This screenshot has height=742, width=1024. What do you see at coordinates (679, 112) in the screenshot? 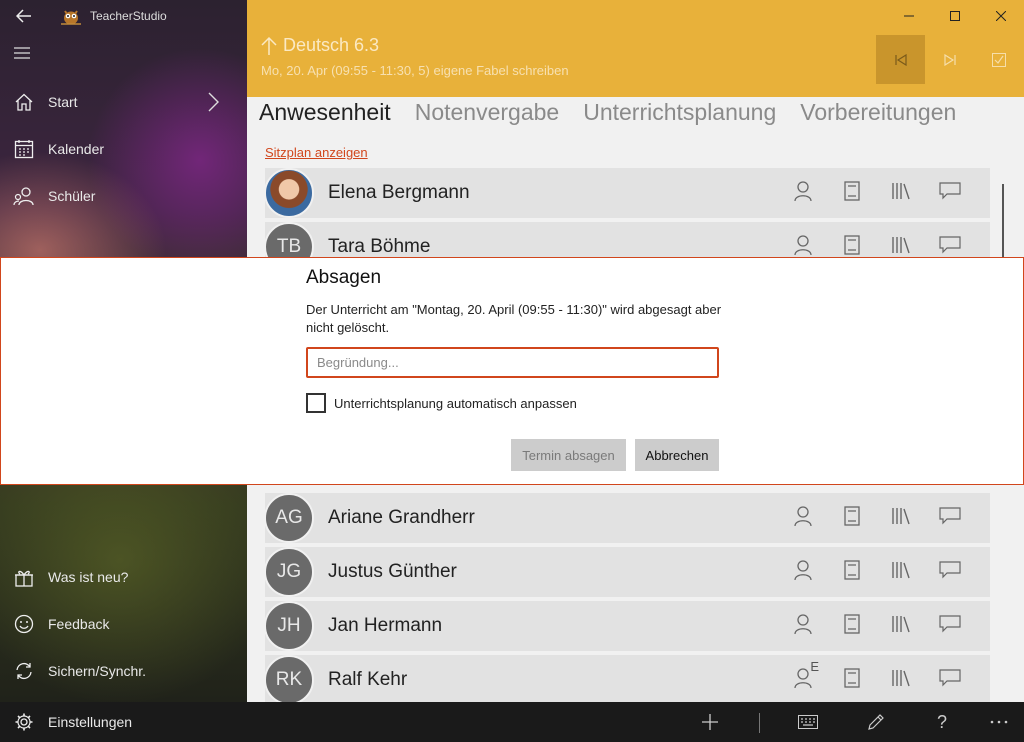
I see `tab-unterrichtsplanung: Unterrichtsplanung` at bounding box center [679, 112].